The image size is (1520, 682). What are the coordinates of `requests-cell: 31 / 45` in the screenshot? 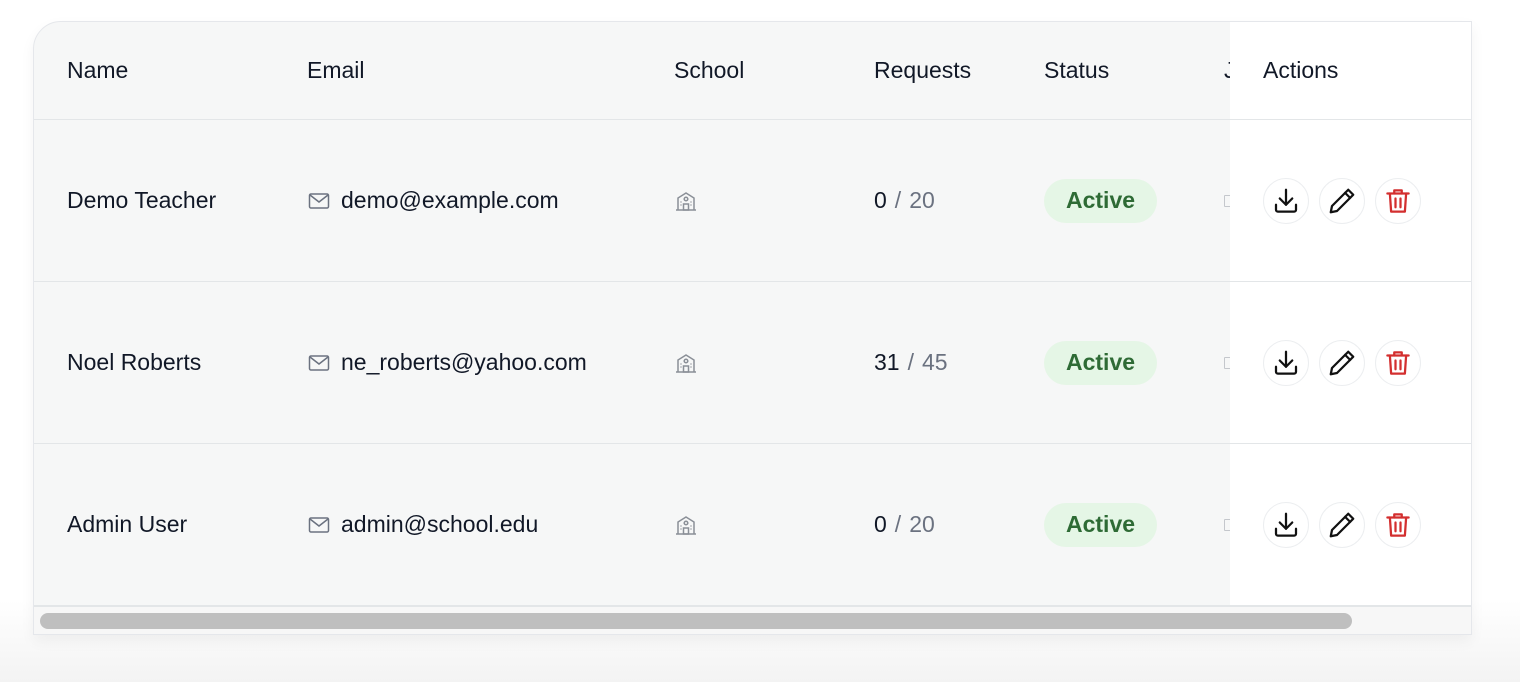 It's located at (911, 362).